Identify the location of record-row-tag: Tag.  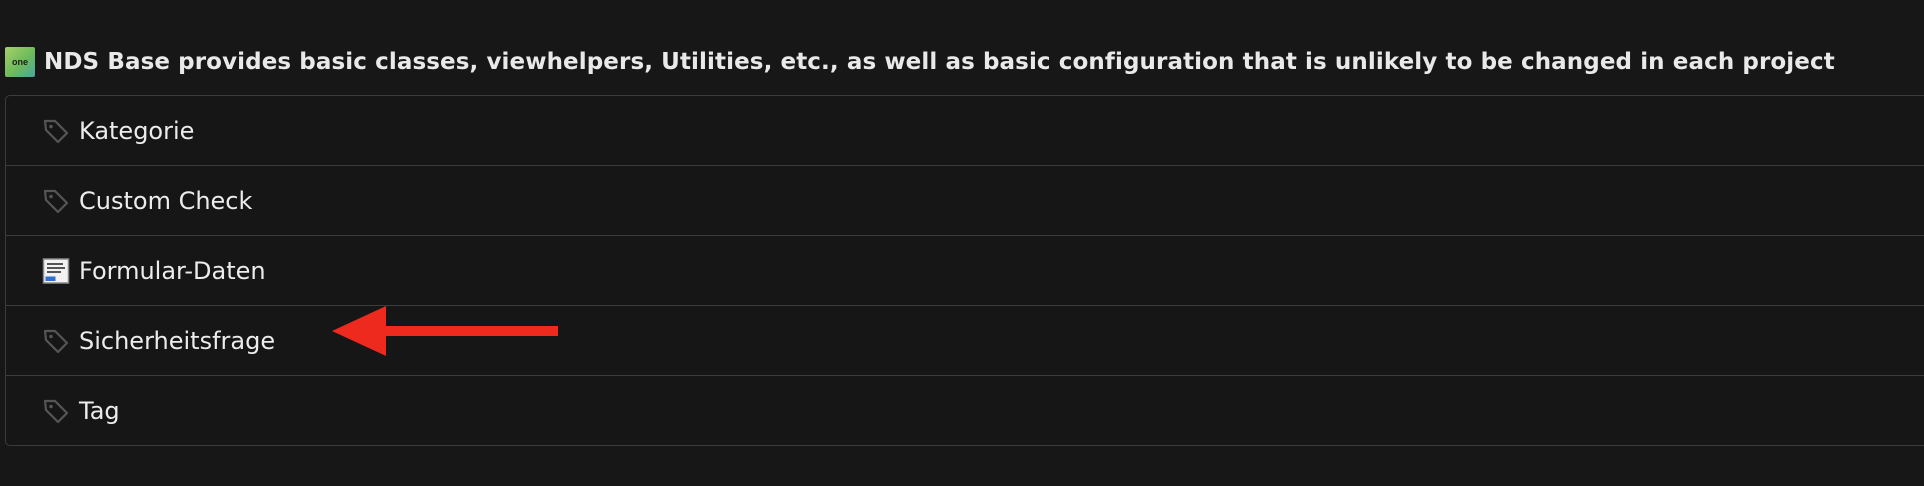
(965, 410).